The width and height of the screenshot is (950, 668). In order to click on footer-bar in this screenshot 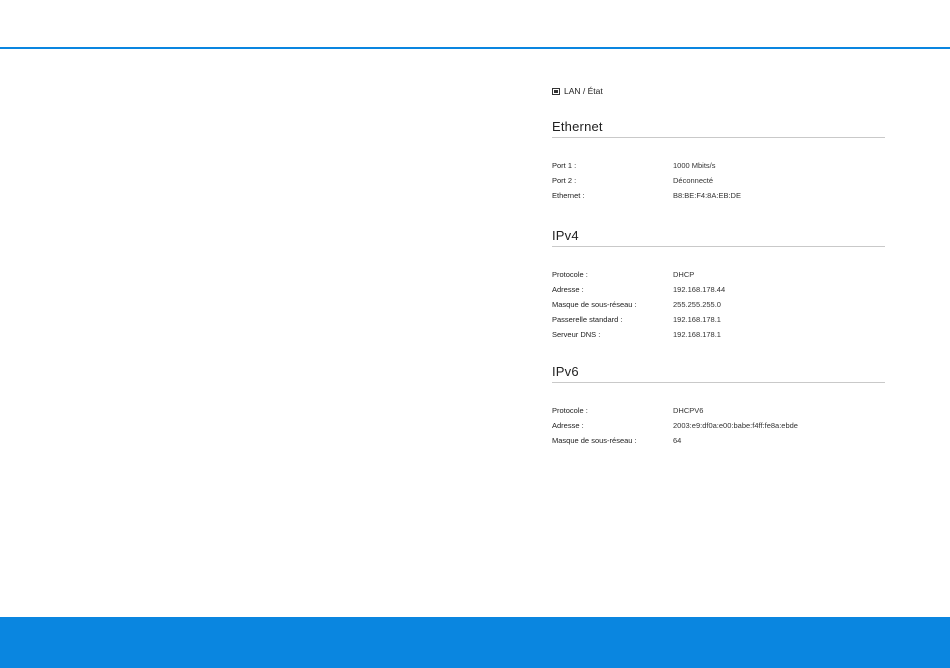, I will do `click(475, 642)`.